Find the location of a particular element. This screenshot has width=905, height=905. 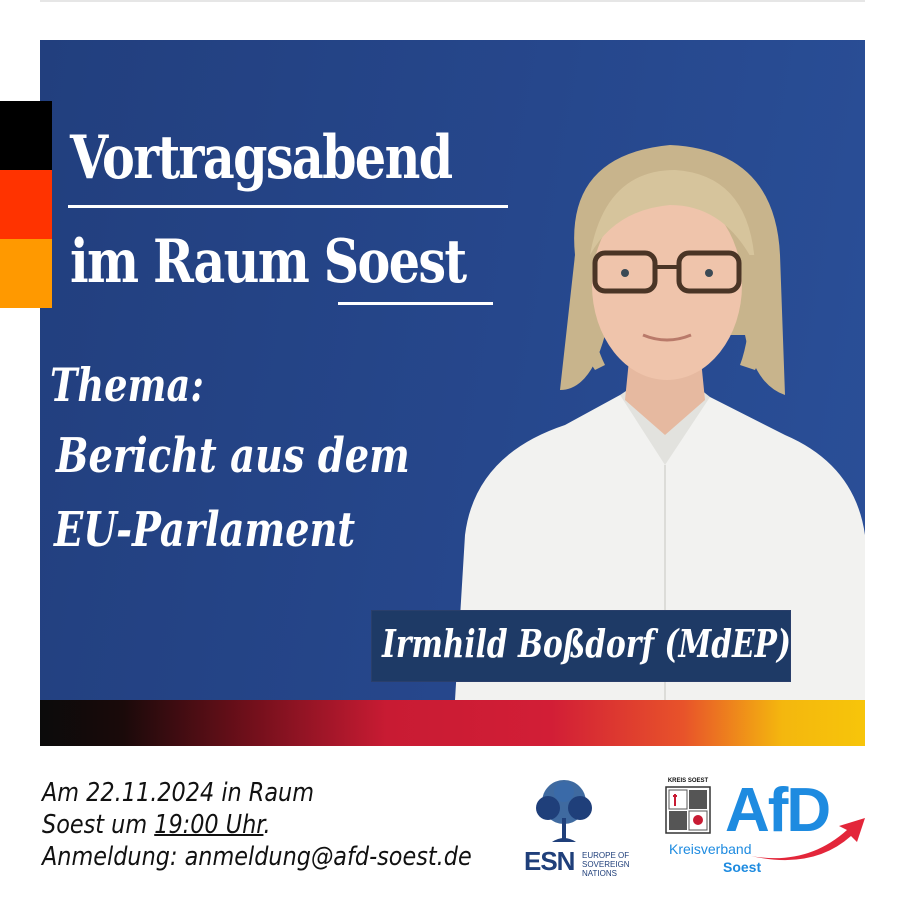

headline-line-1: Vortragsabend is located at coordinates (261, 158).